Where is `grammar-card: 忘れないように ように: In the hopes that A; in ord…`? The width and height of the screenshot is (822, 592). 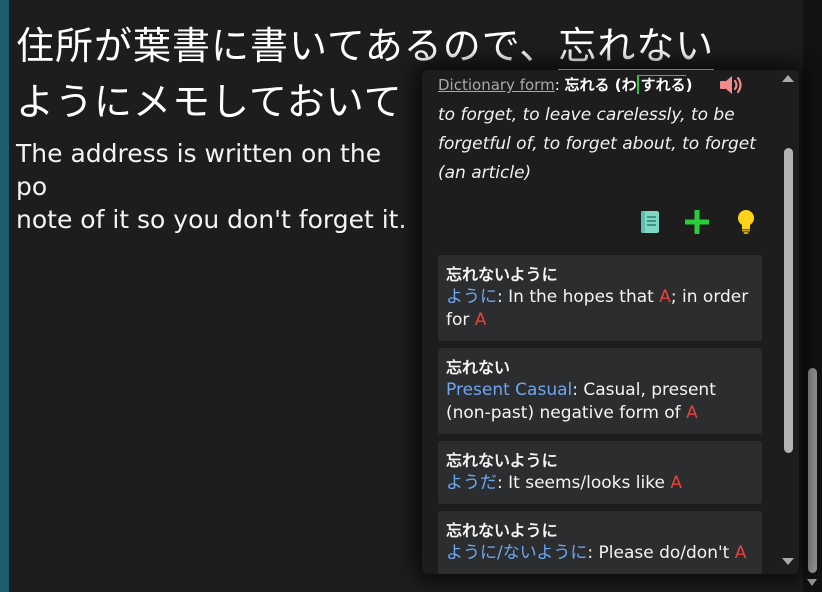
grammar-card: 忘れないように ように: In the hopes that A; in ord… is located at coordinates (600, 298).